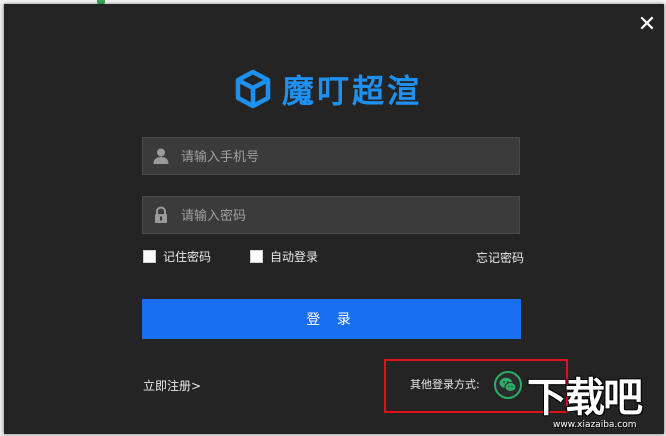  I want to click on watermark: 下载吧 www.xiazaiba.com, so click(595, 405).